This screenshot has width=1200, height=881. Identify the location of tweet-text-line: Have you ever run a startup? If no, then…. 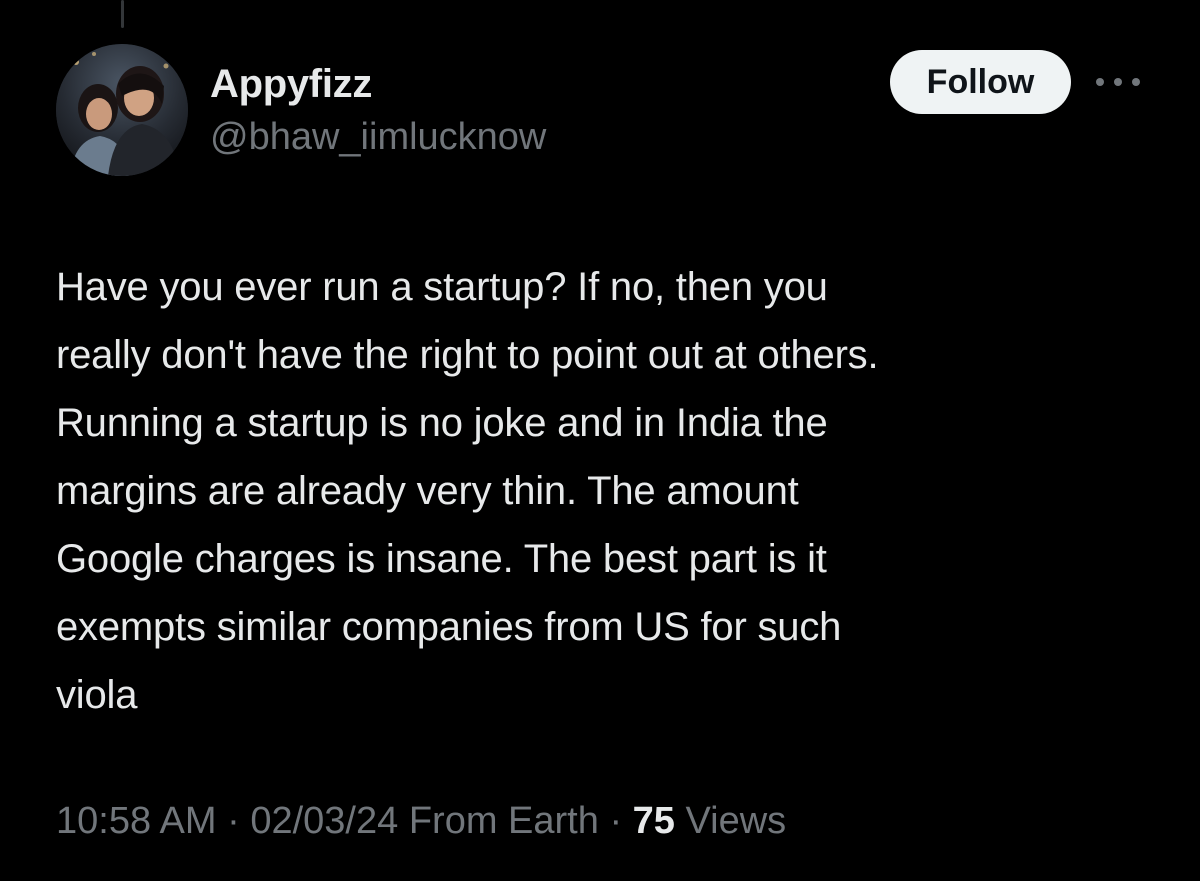
(442, 287).